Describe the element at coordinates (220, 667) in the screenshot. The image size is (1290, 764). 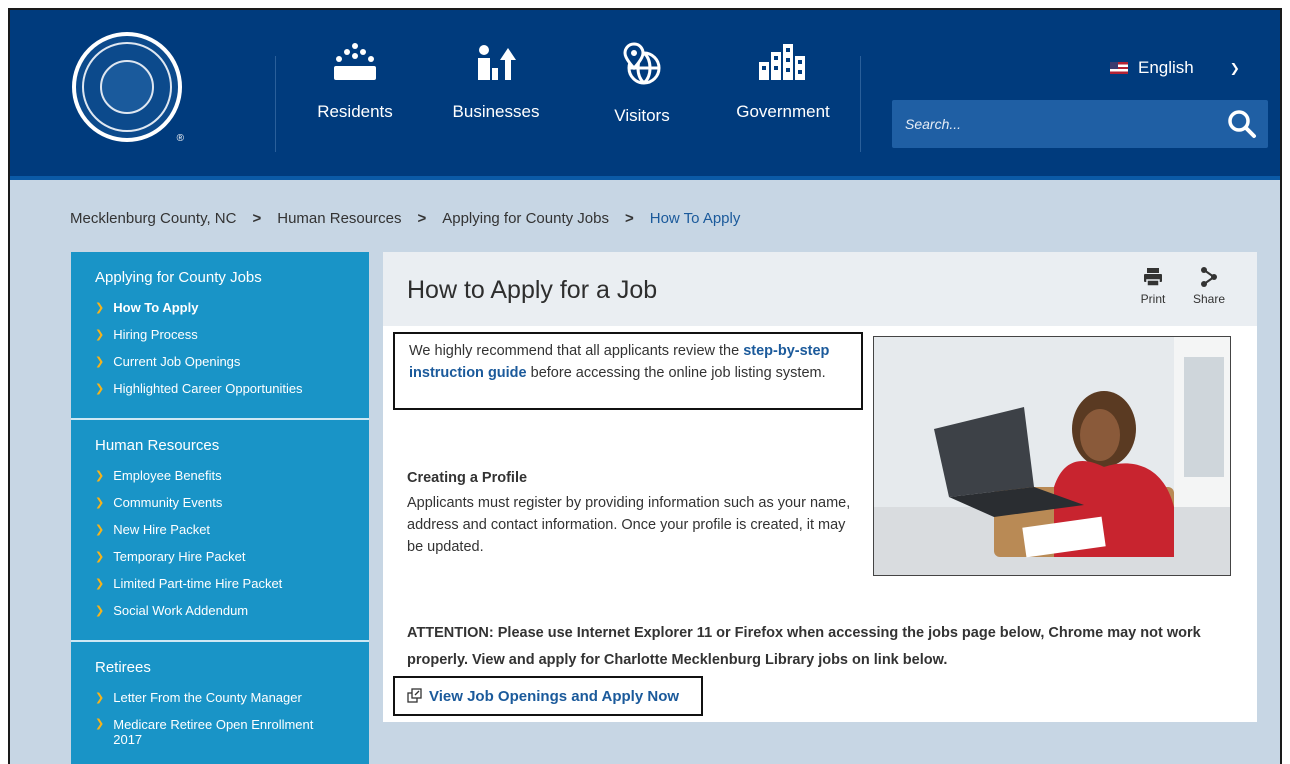
I see `sidebar-section-title: Retirees` at that location.